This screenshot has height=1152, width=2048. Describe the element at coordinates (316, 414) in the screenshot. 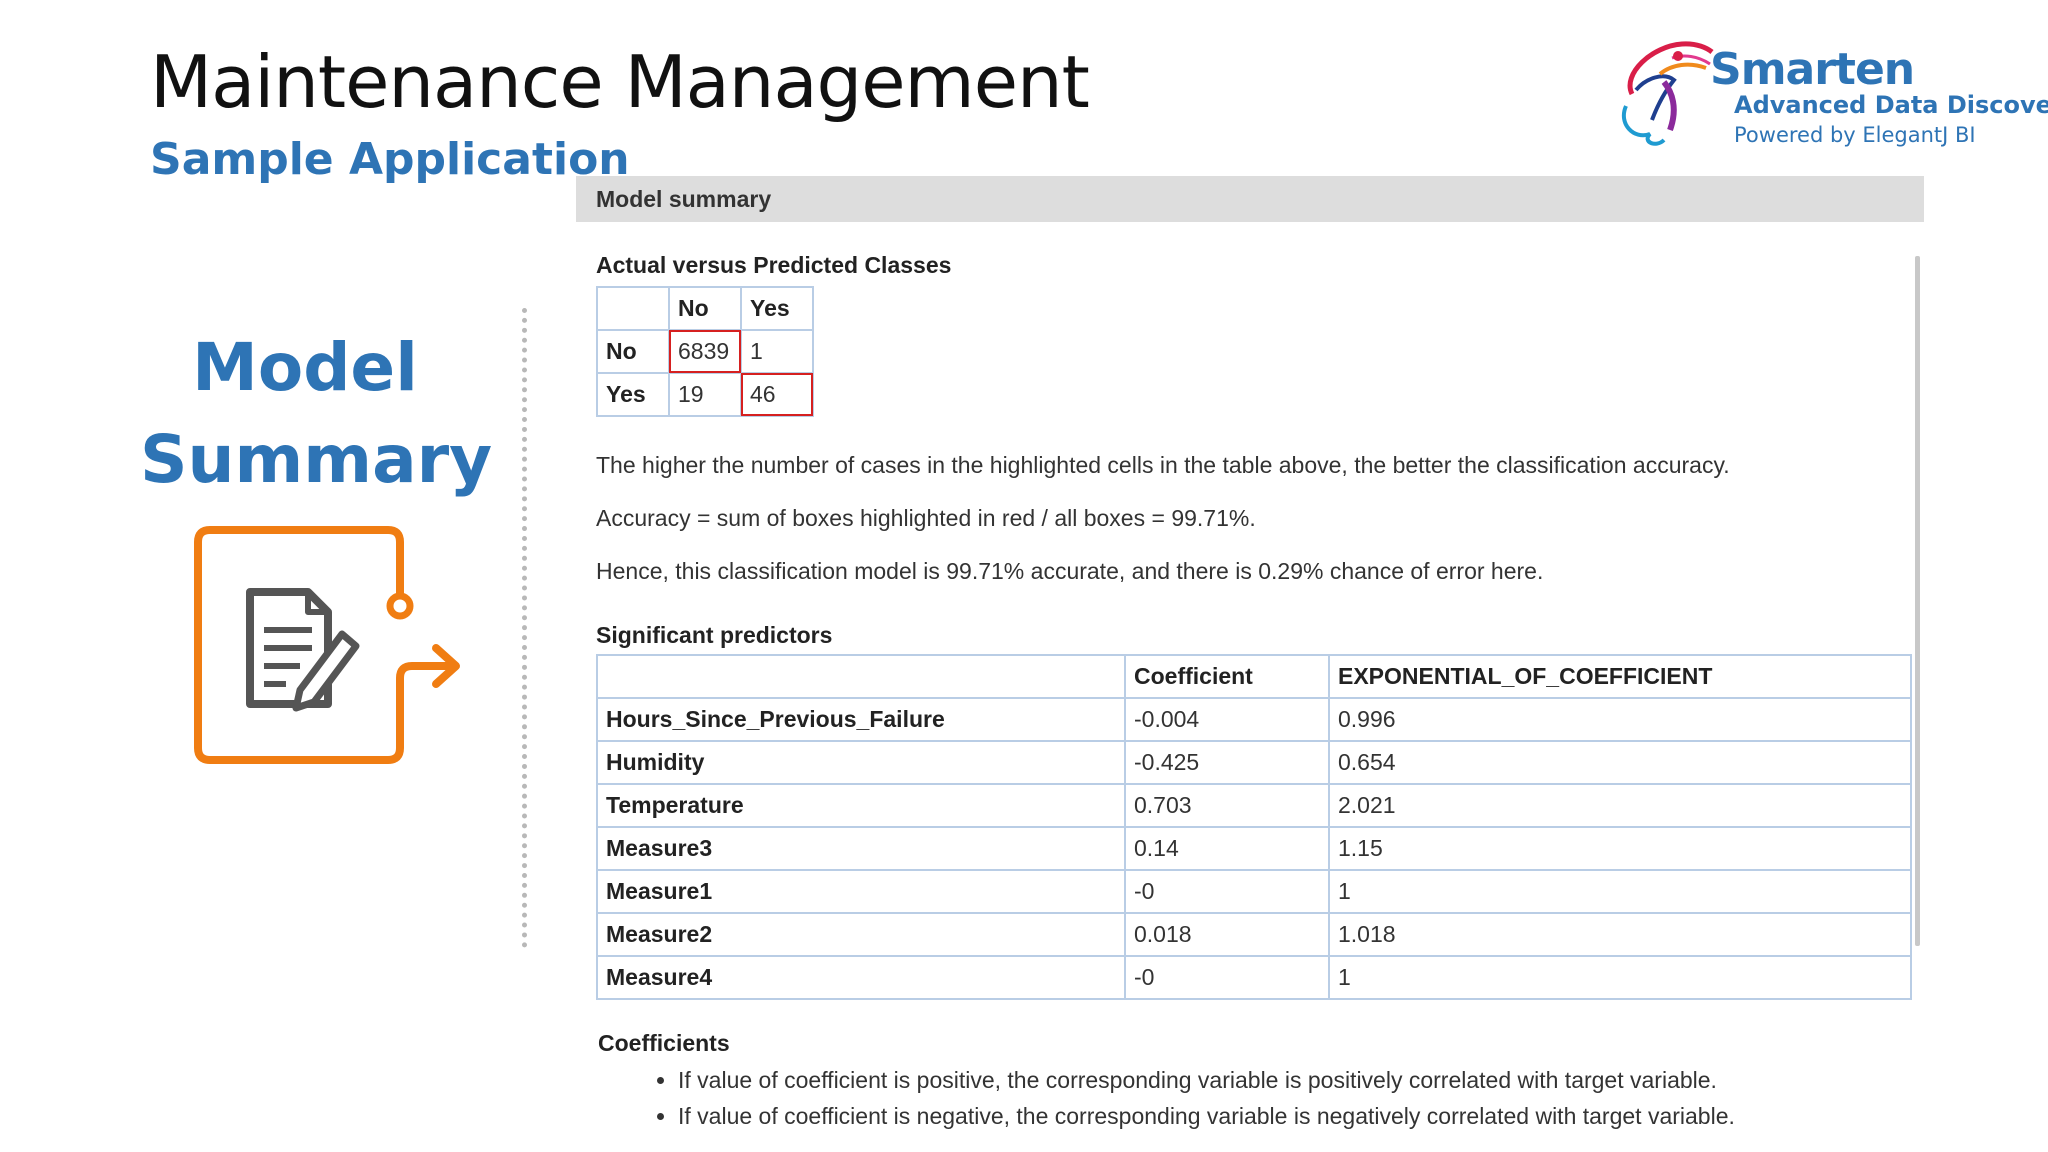

I see `section-heading: Model Summary` at that location.